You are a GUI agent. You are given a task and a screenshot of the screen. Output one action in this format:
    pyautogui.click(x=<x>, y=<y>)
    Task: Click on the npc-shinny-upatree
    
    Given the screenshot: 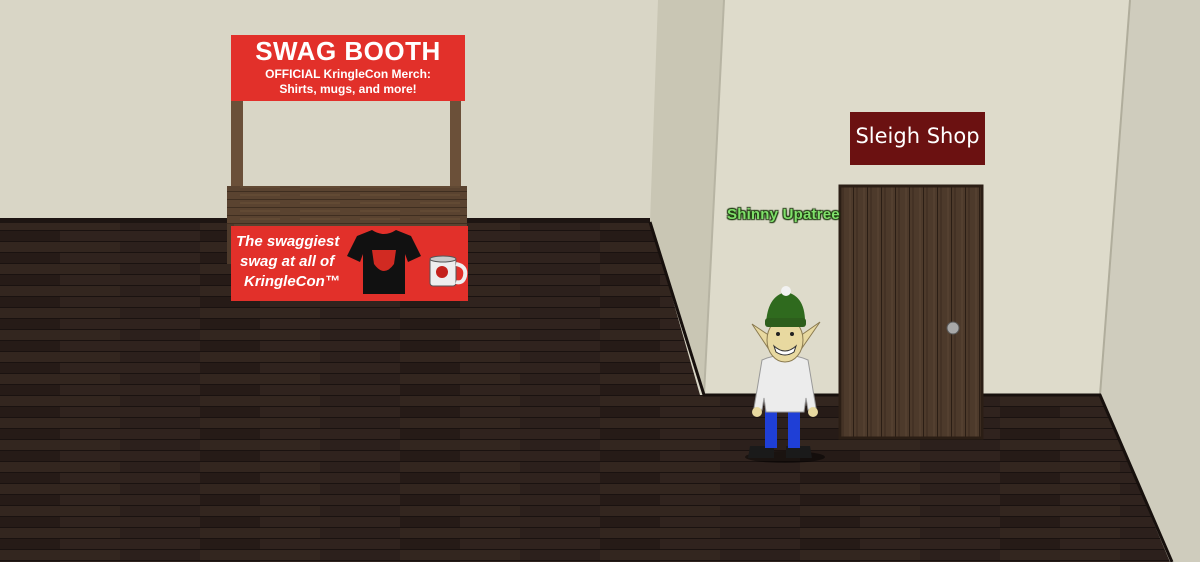 What is the action you would take?
    pyautogui.click(x=785, y=373)
    